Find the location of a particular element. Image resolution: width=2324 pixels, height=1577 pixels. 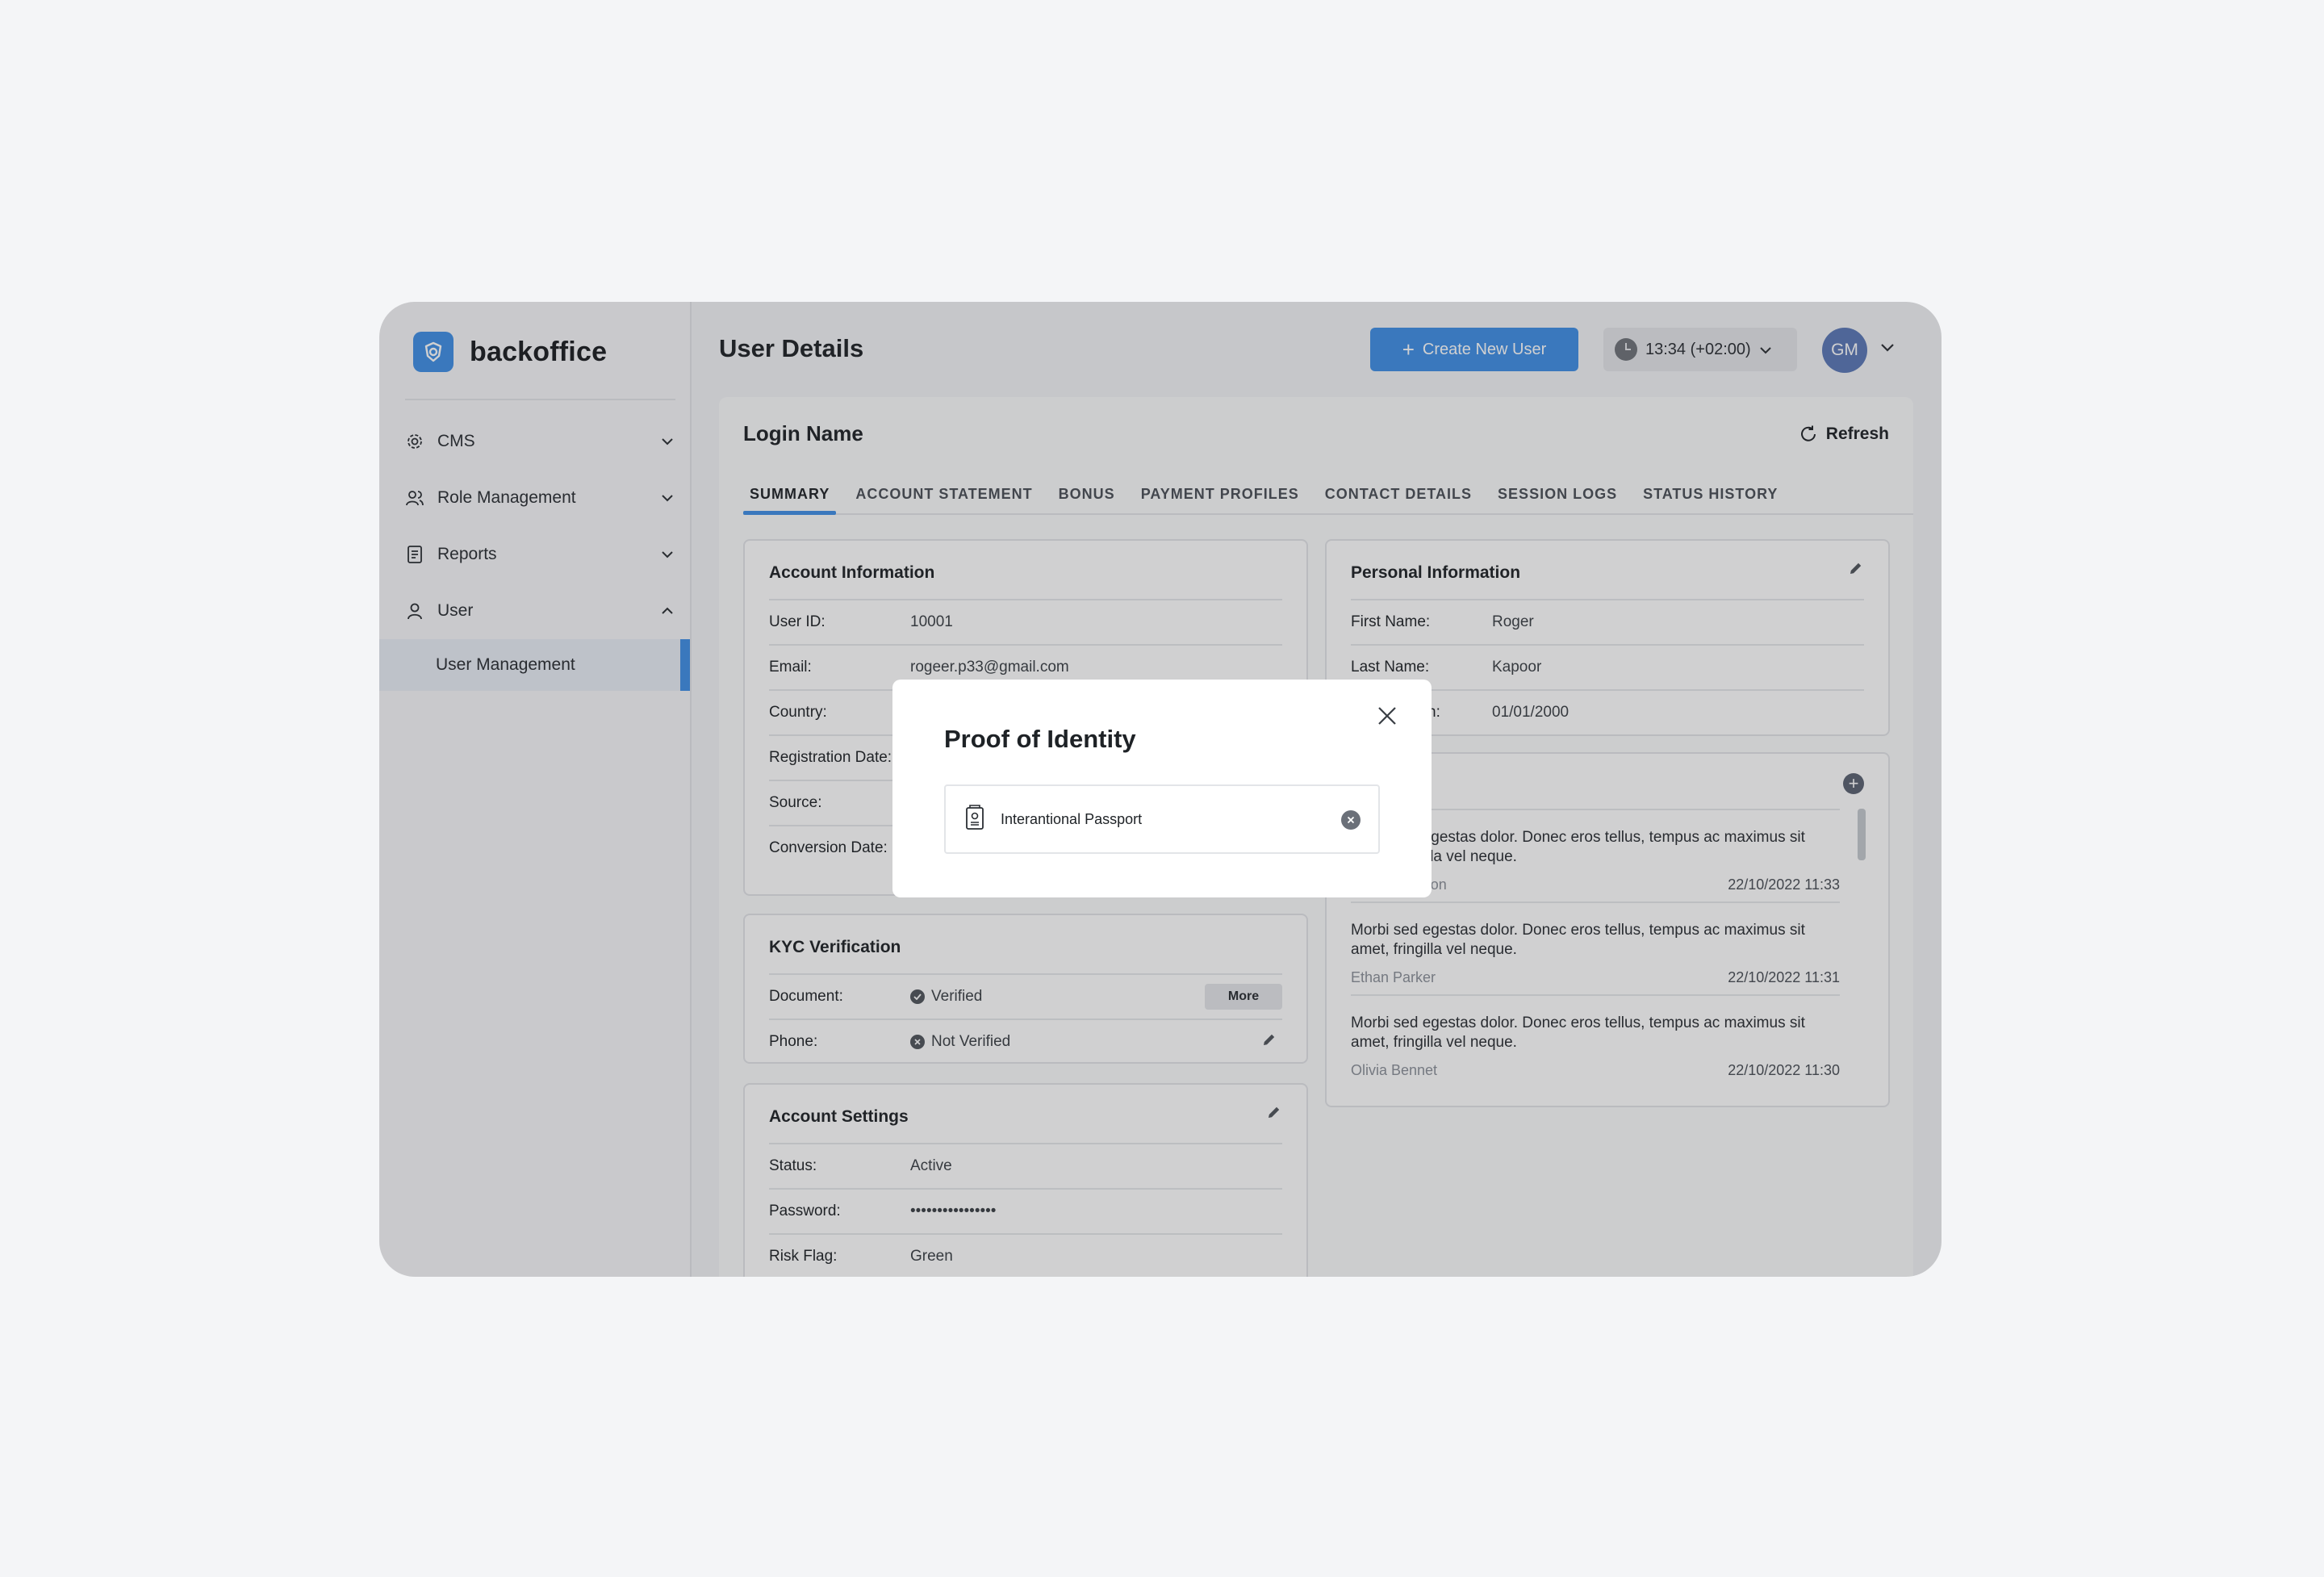

remove-document-icon is located at coordinates (1351, 820).